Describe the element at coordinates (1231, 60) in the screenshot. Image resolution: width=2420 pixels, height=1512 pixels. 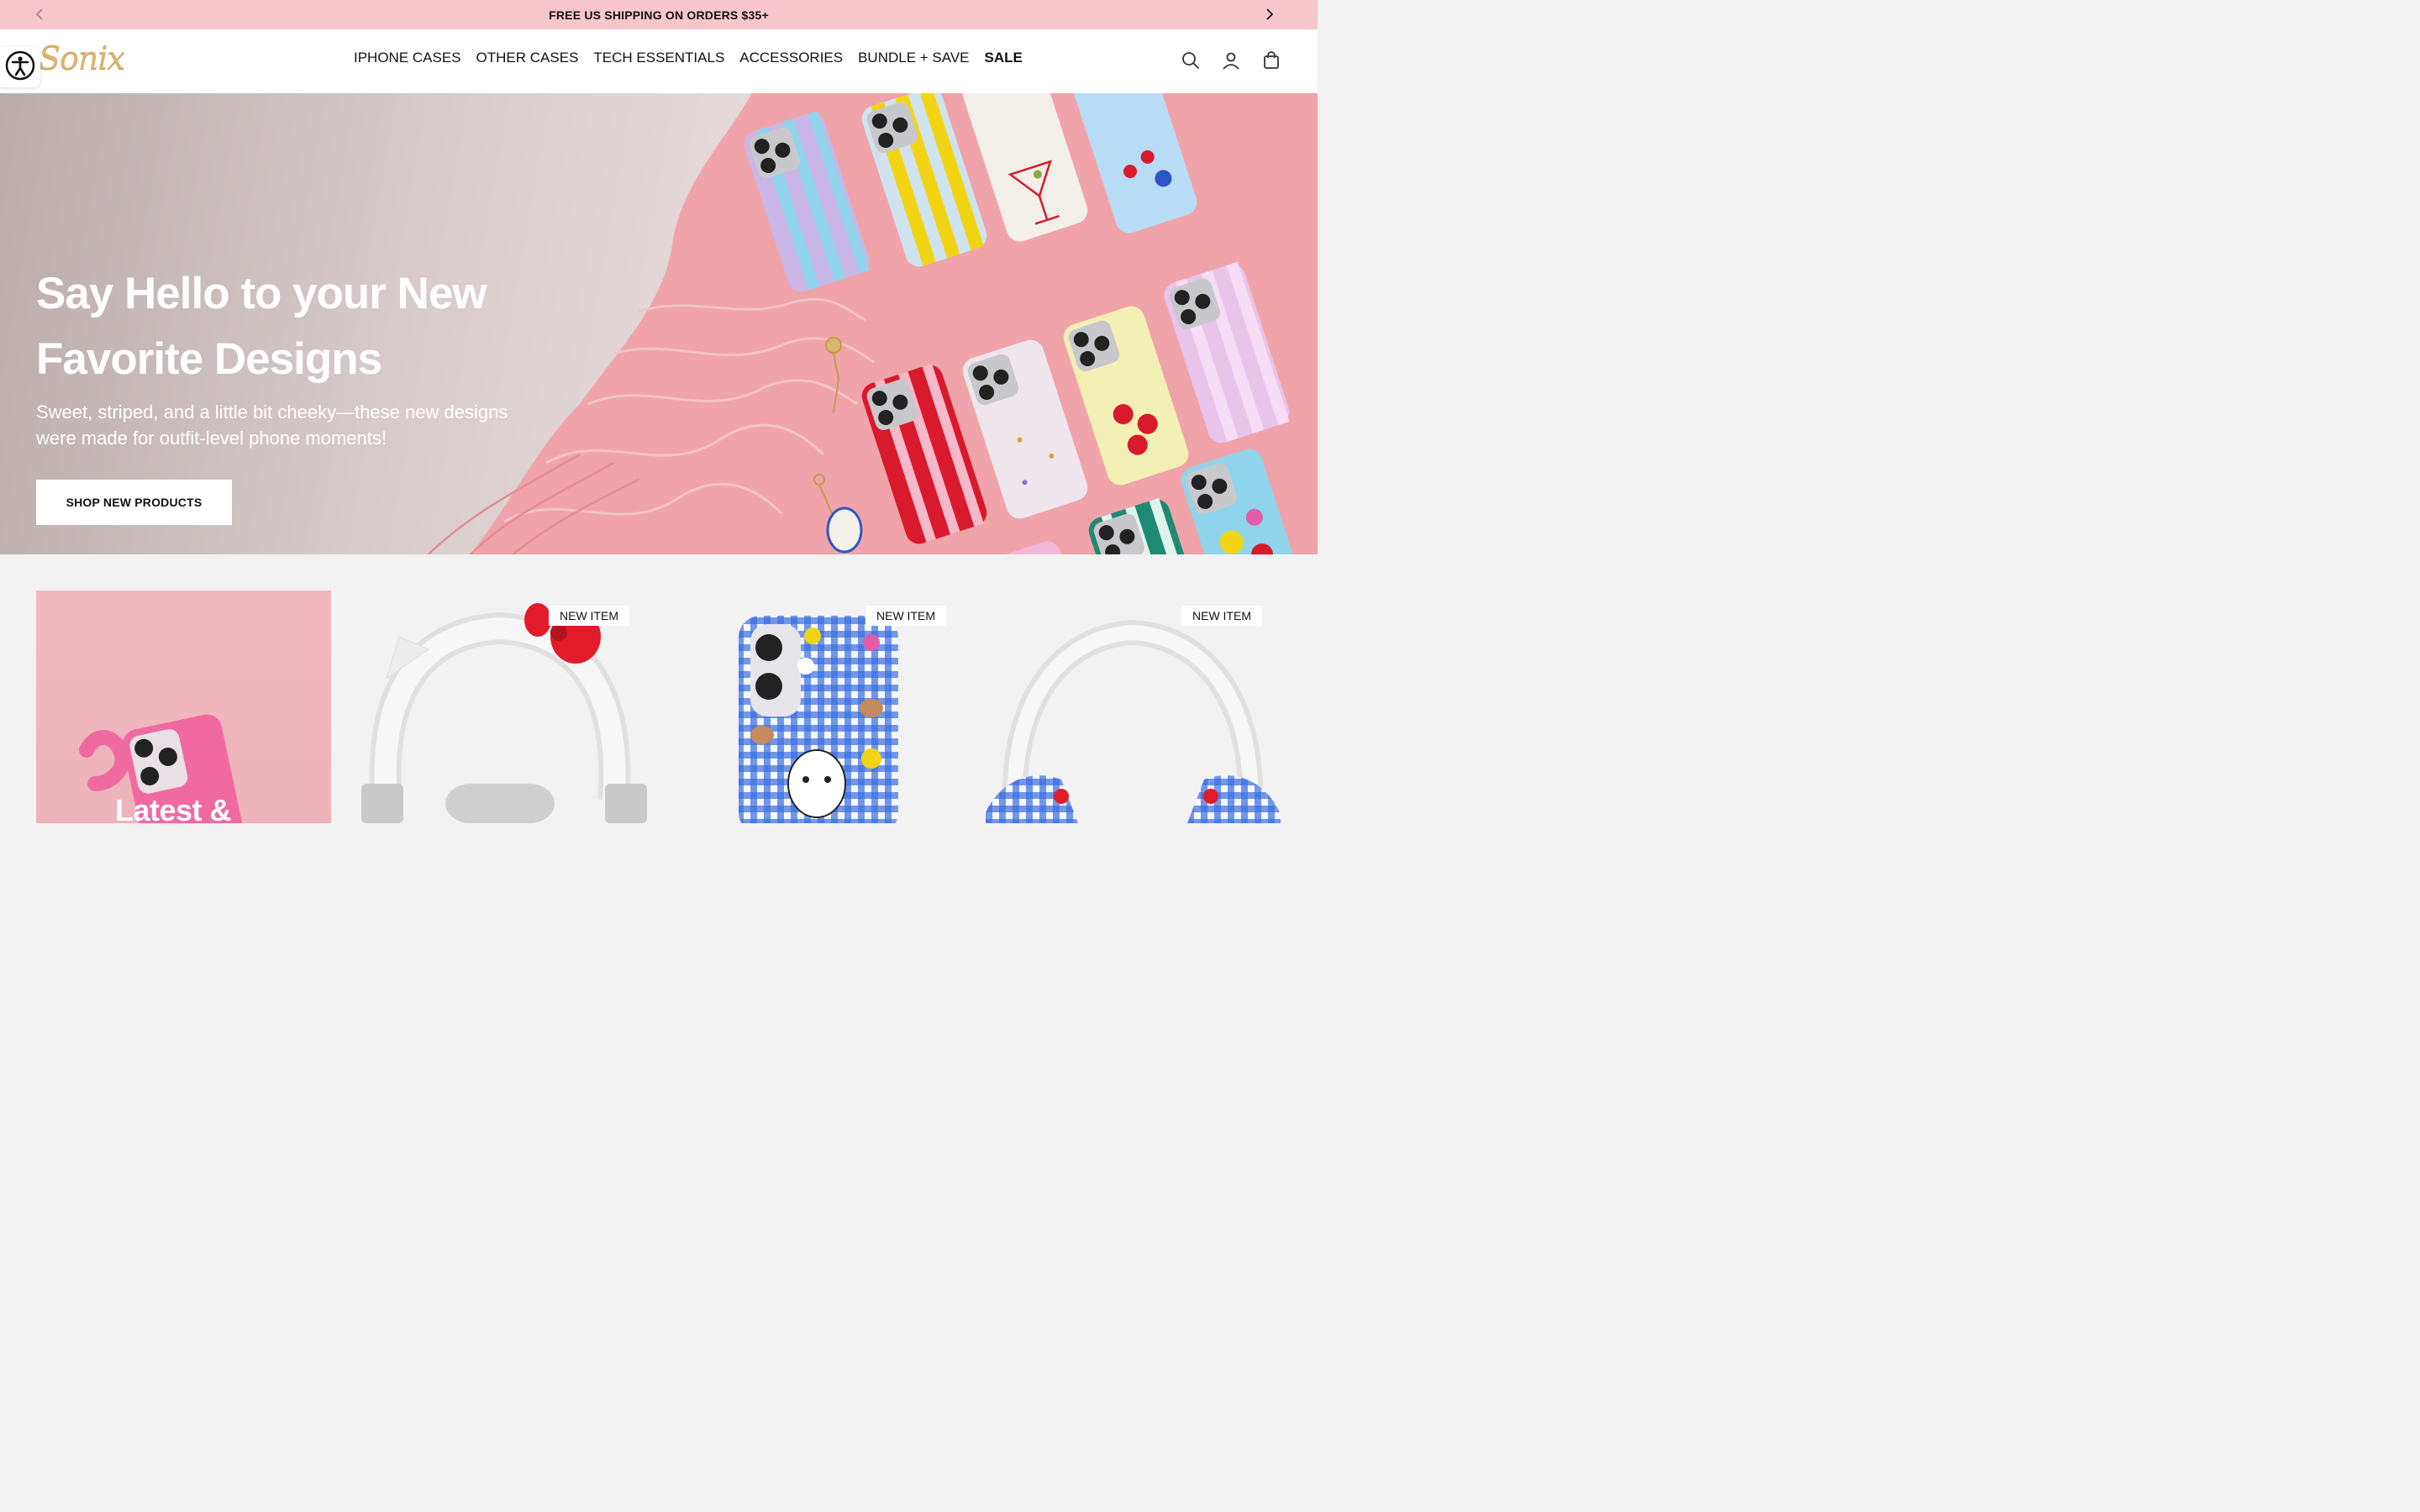
I see `account-icon` at that location.